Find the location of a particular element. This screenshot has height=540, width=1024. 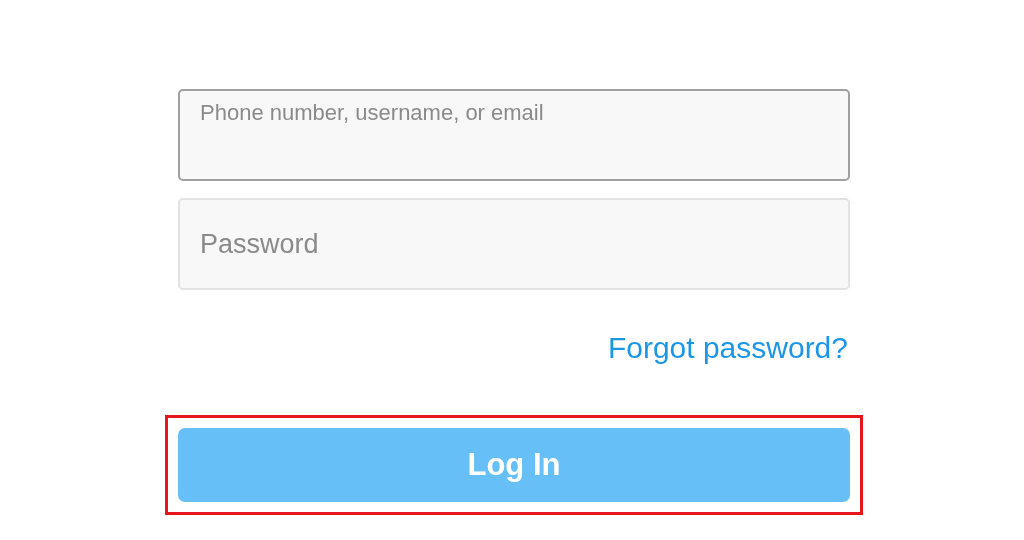

input-field: Phone number, username, or email is located at coordinates (514, 135).